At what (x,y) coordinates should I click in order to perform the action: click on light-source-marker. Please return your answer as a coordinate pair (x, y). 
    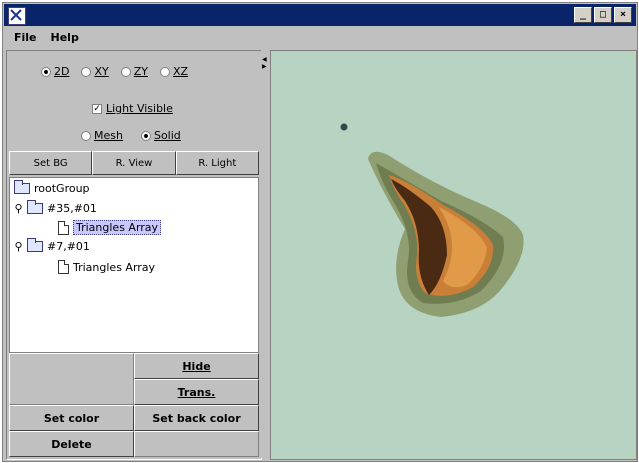
    Looking at the image, I should click on (344, 127).